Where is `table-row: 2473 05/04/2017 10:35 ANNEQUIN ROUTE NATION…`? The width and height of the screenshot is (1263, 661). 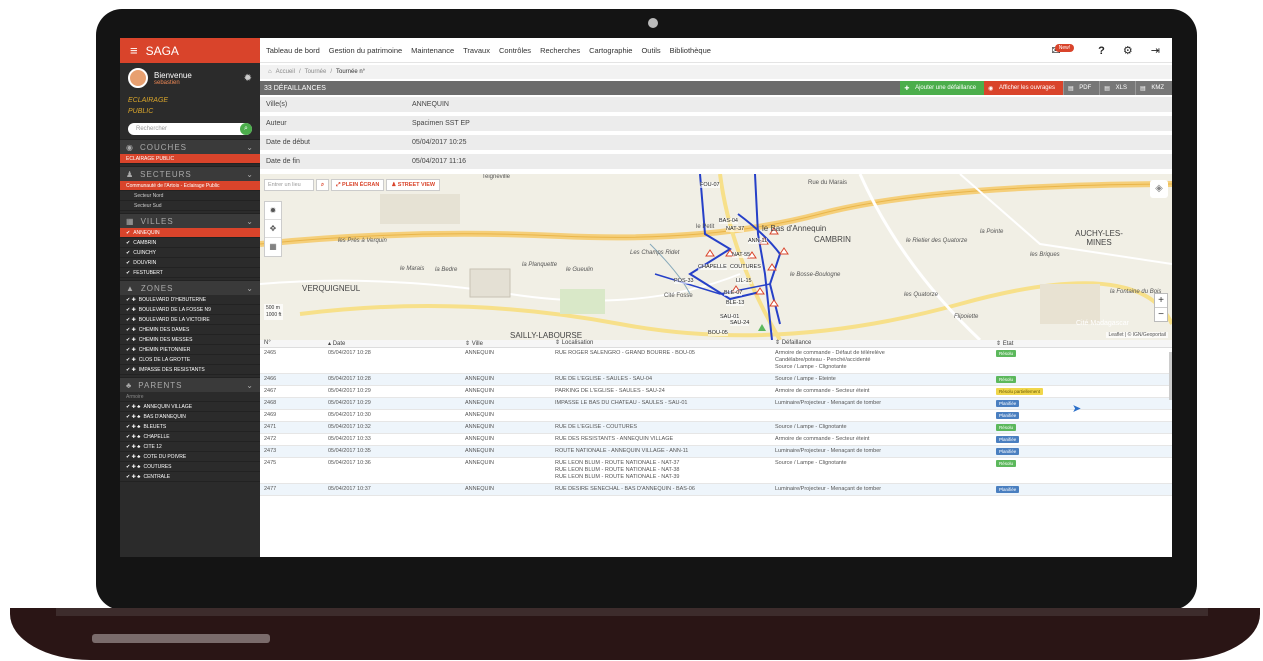
table-row: 2473 05/04/2017 10:35 ANNEQUIN ROUTE NATION… is located at coordinates (716, 452).